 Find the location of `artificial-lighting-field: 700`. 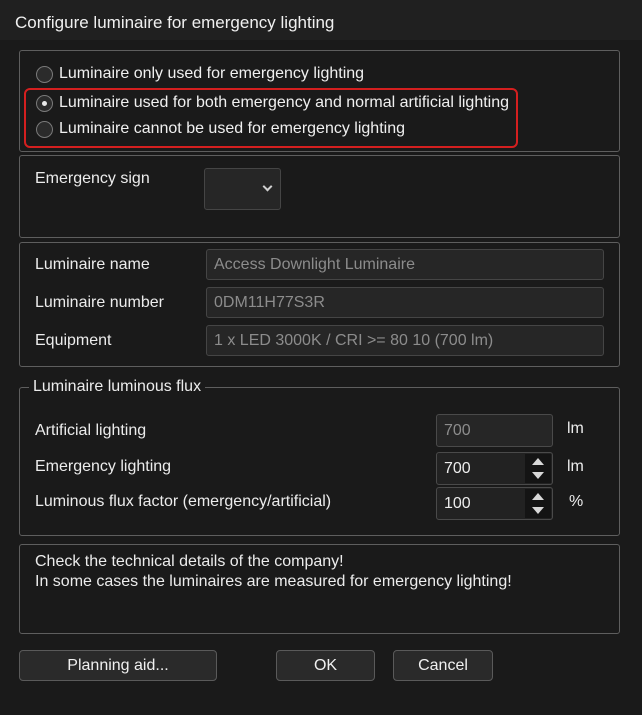

artificial-lighting-field: 700 is located at coordinates (494, 430).